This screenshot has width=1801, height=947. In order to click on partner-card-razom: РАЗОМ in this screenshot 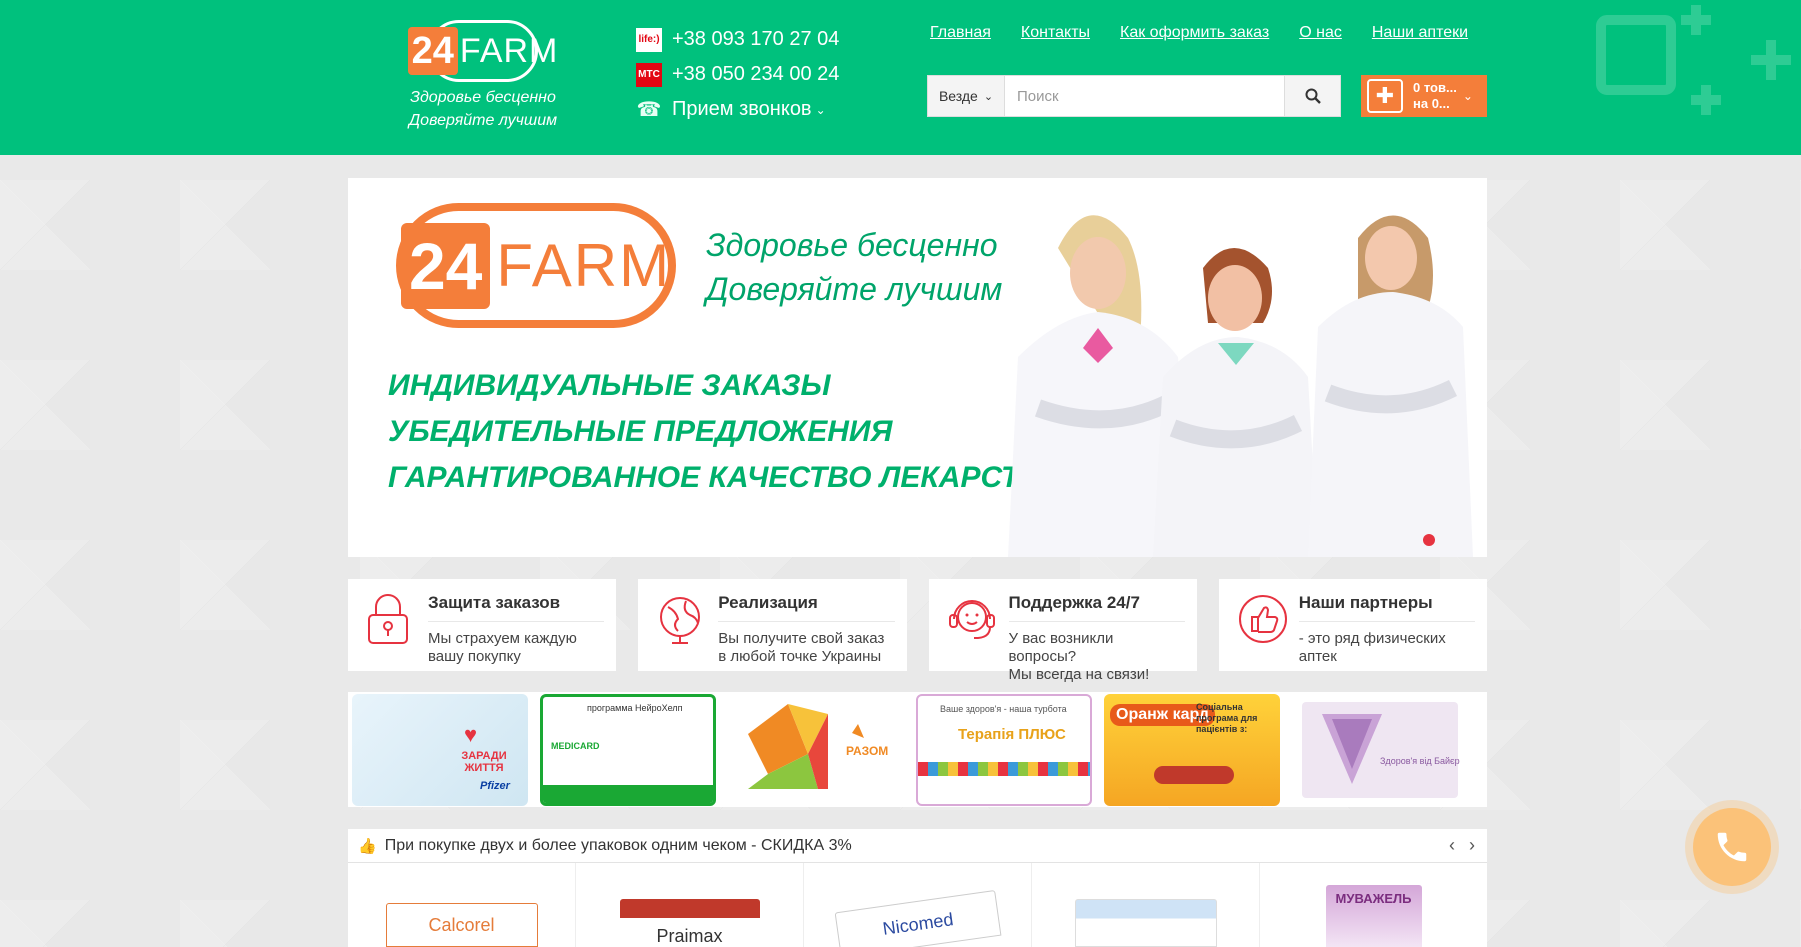, I will do `click(816, 749)`.